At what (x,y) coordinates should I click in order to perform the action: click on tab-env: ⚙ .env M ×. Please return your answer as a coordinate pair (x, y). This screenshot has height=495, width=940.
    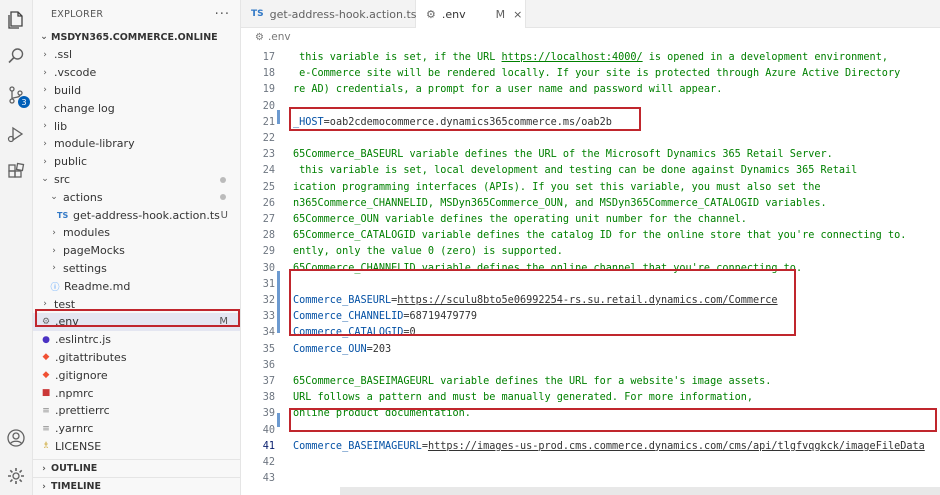
    Looking at the image, I should click on (471, 14).